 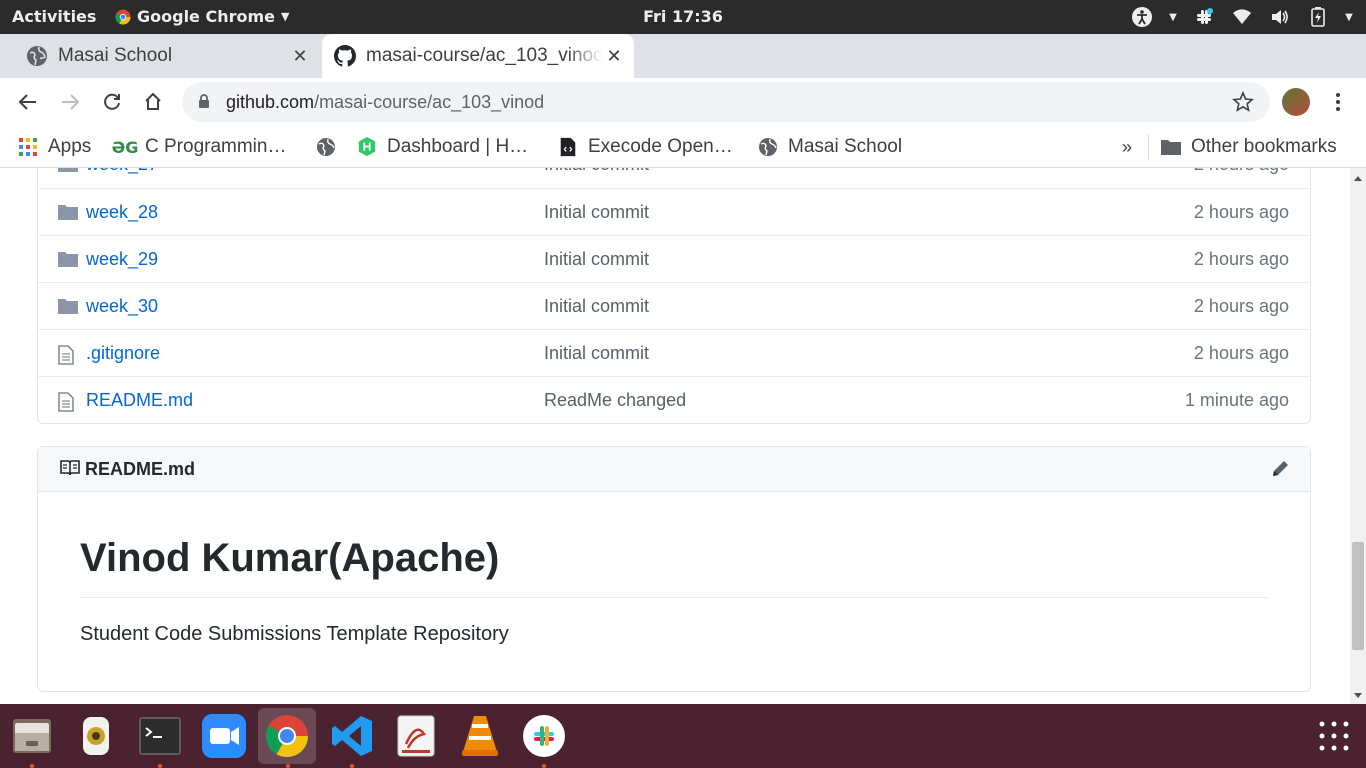 I want to click on readme-heading: Vinod Kumar(Apache), so click(x=290, y=558).